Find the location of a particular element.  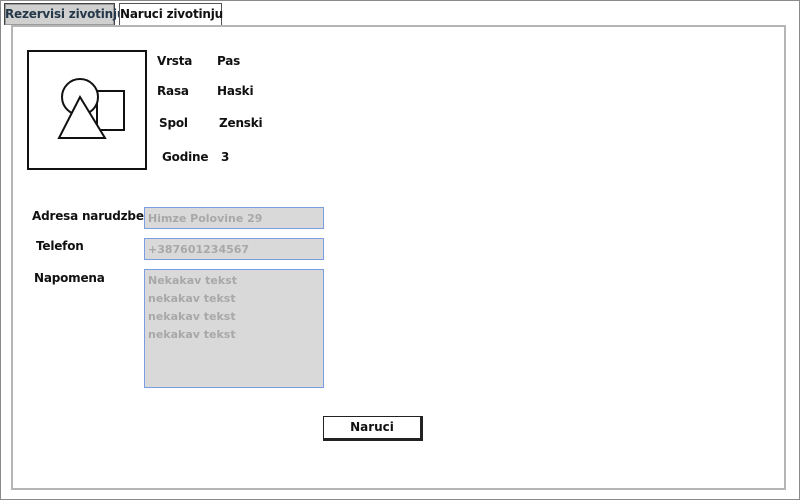

sex-value: Zenski is located at coordinates (241, 123).